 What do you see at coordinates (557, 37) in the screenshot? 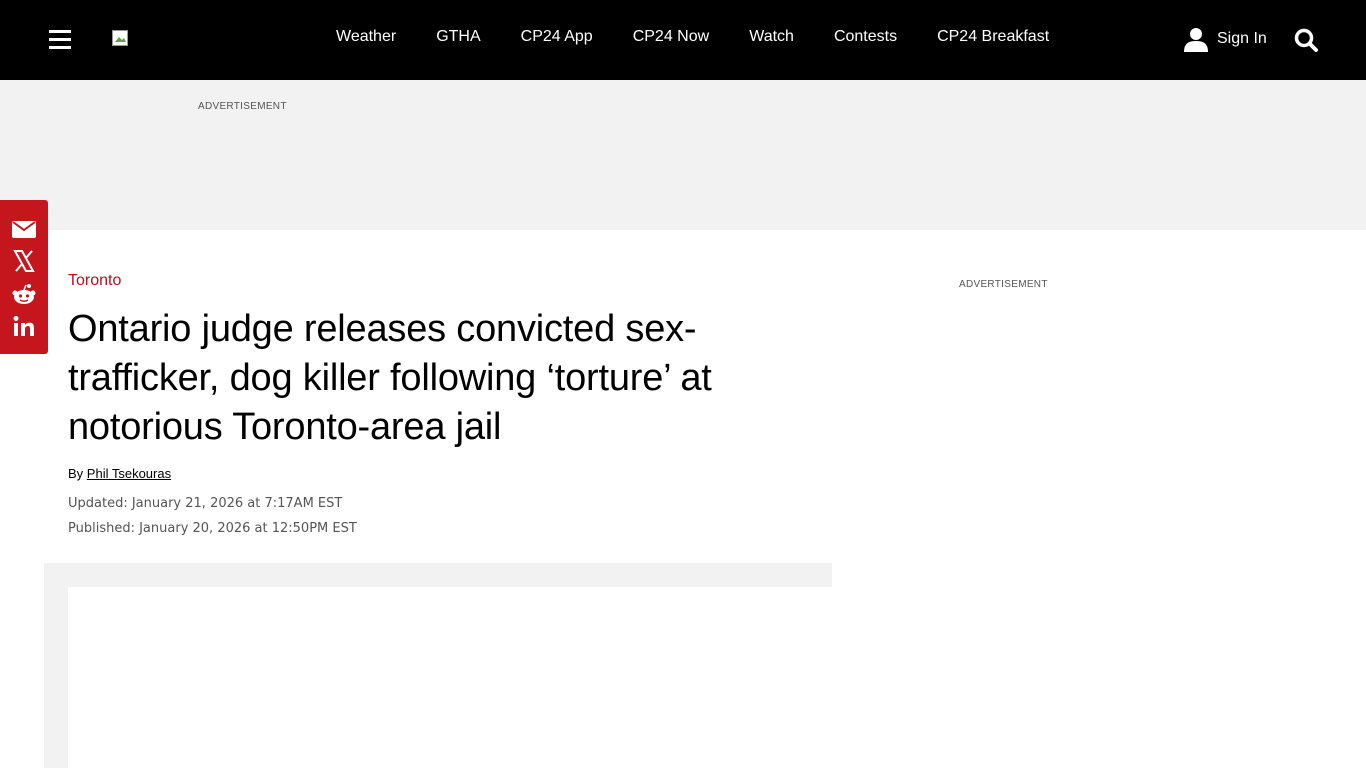
I see `nav-cp24-app: CP24 App` at bounding box center [557, 37].